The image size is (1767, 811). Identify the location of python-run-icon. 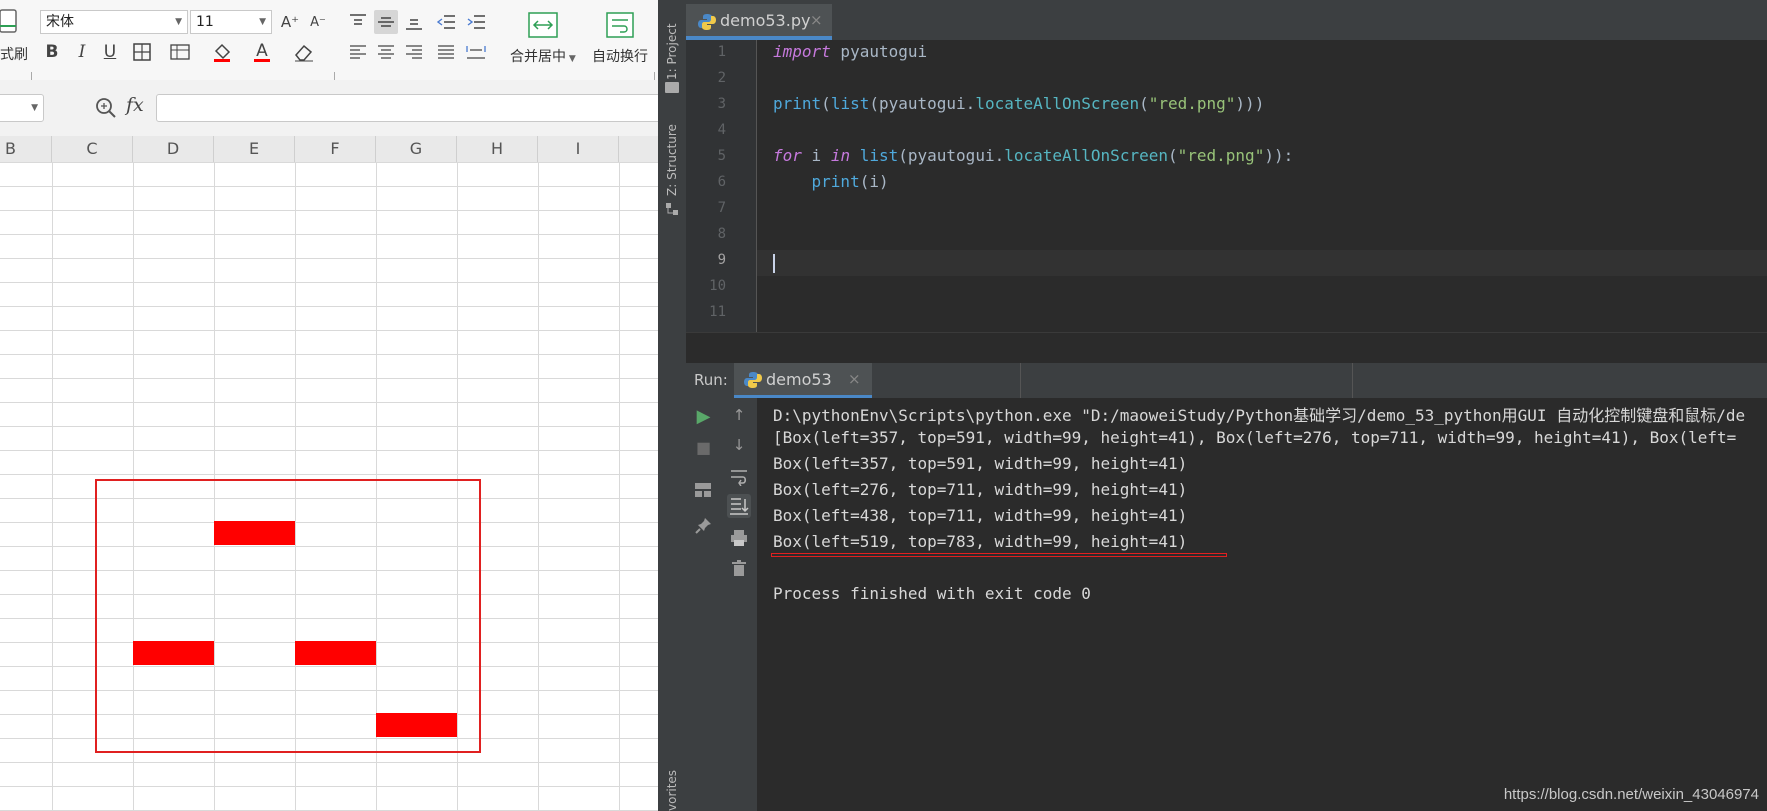
(753, 380).